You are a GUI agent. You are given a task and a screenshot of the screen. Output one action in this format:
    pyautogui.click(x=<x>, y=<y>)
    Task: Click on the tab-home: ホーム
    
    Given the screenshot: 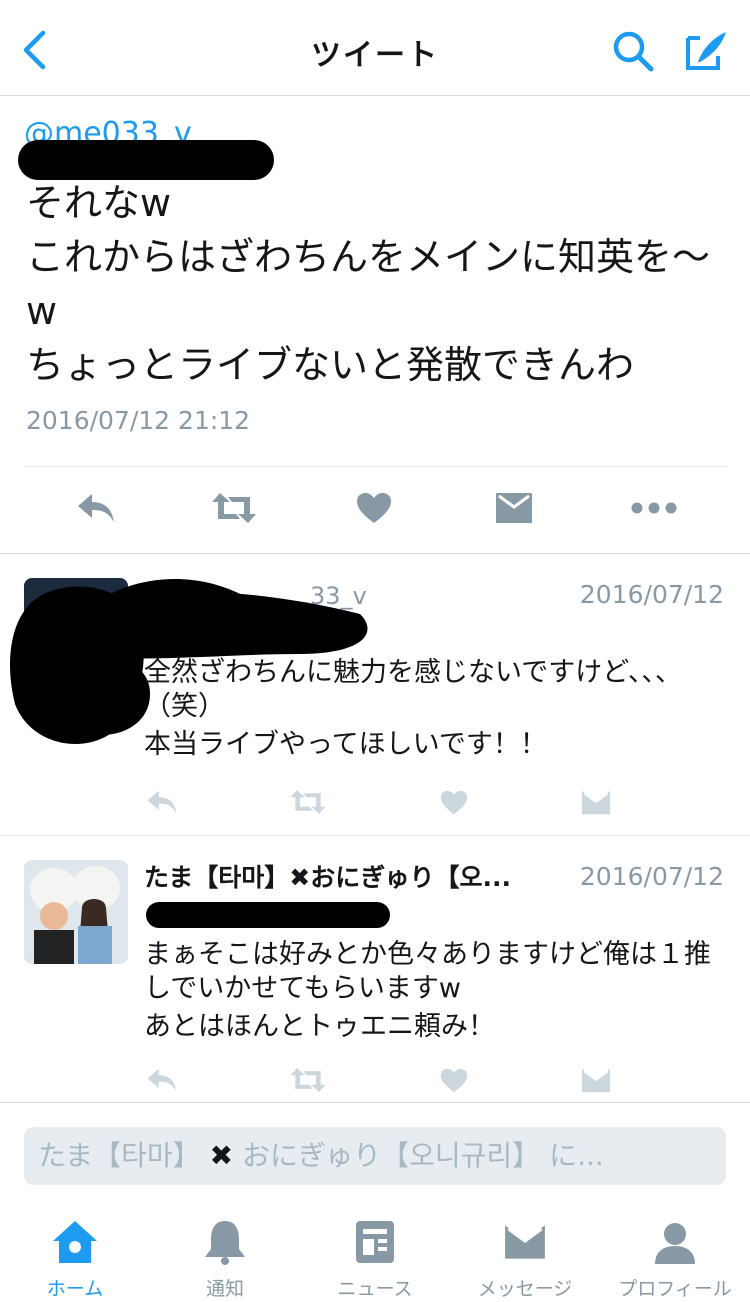 What is the action you would take?
    pyautogui.click(x=75, y=1260)
    